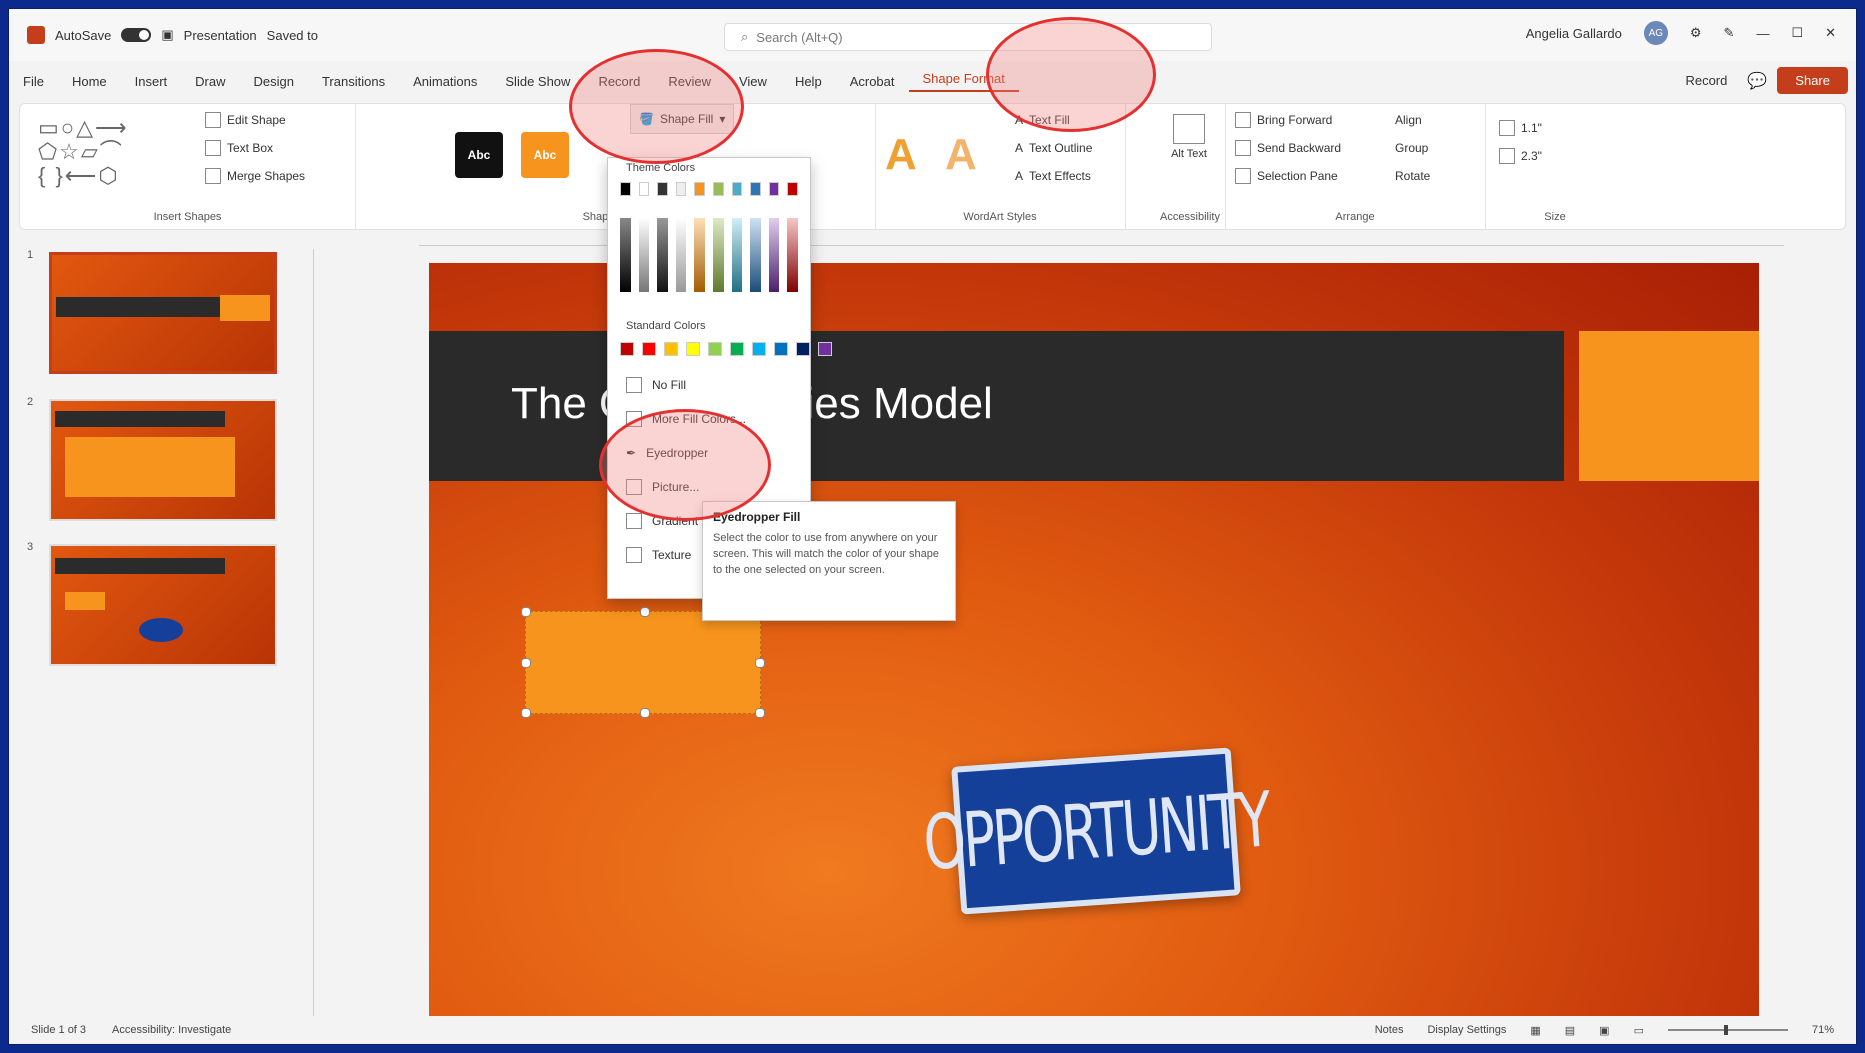 The height and width of the screenshot is (1053, 1865). Describe the element at coordinates (255, 176) in the screenshot. I see `merge-shapes-button: Merge Shapes` at that location.